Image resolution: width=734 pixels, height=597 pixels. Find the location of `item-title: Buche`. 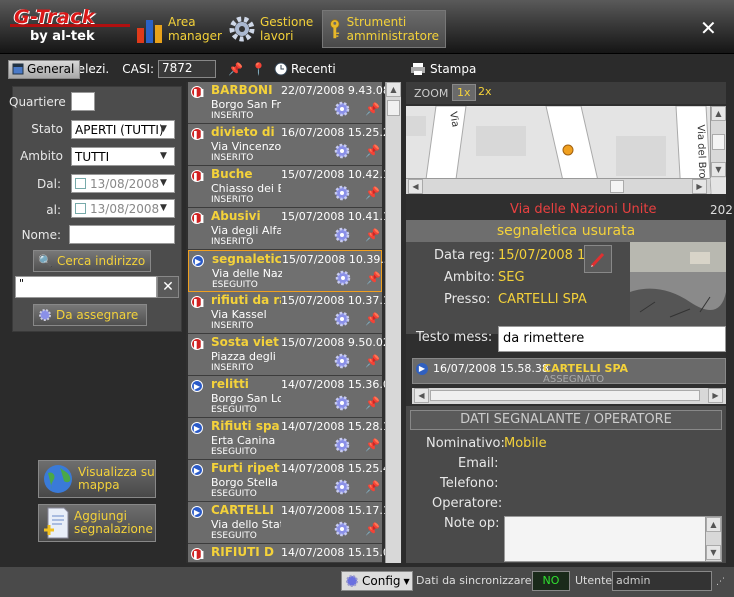

item-title: Buche is located at coordinates (232, 174).